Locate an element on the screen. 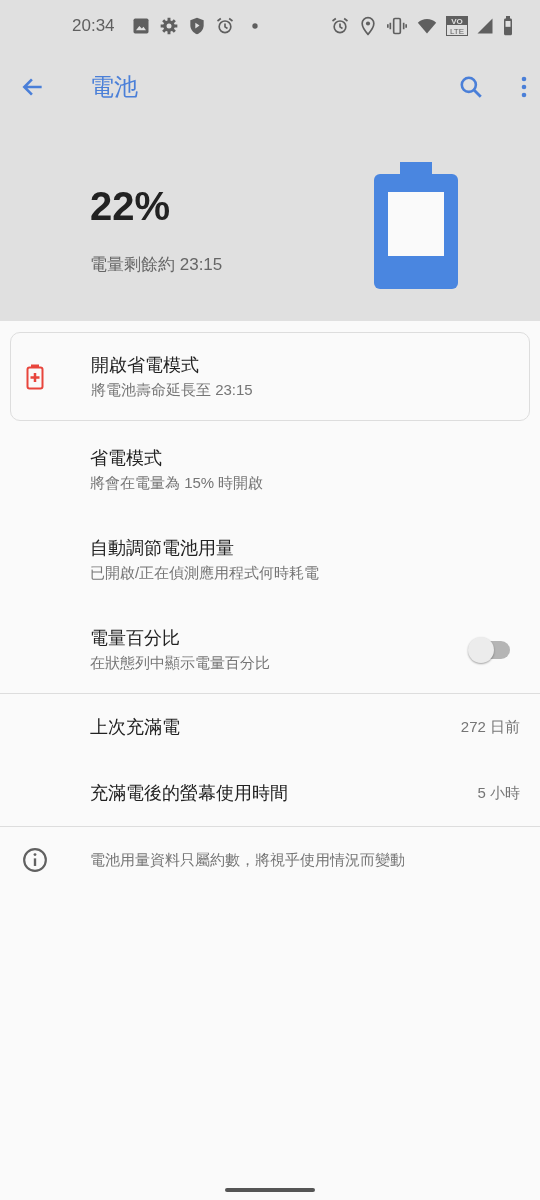  remaining-time: 電量剩餘約 23:15 is located at coordinates (156, 265).